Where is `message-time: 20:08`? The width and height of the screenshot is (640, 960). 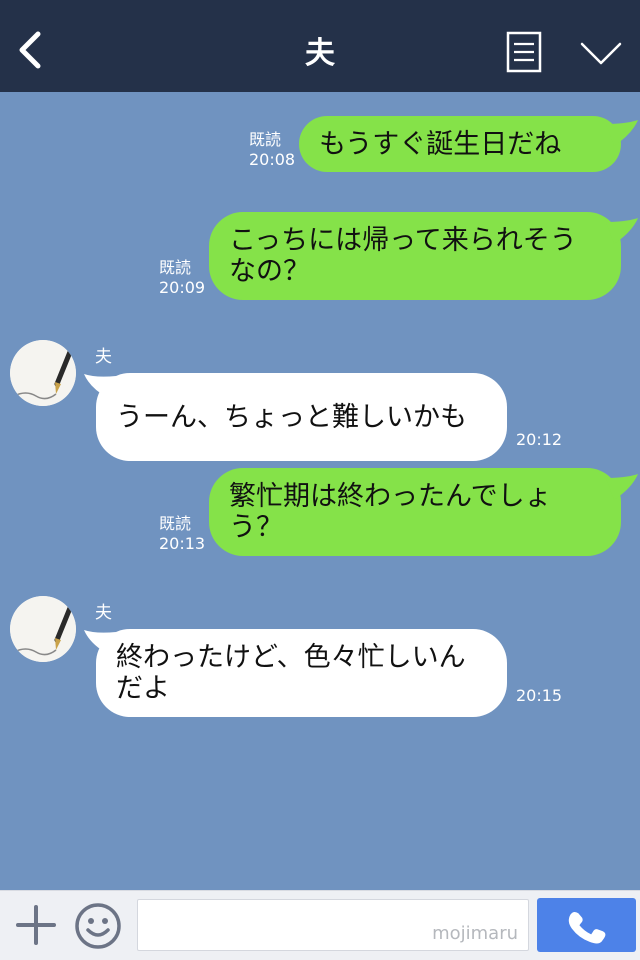 message-time: 20:08 is located at coordinates (272, 159).